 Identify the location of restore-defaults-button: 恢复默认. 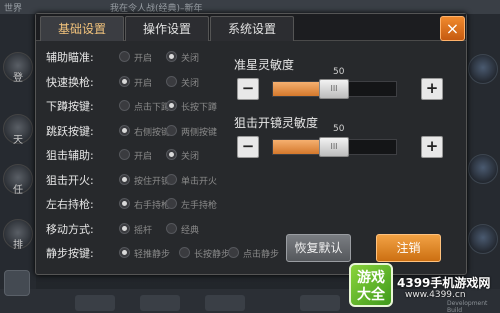
(318, 248).